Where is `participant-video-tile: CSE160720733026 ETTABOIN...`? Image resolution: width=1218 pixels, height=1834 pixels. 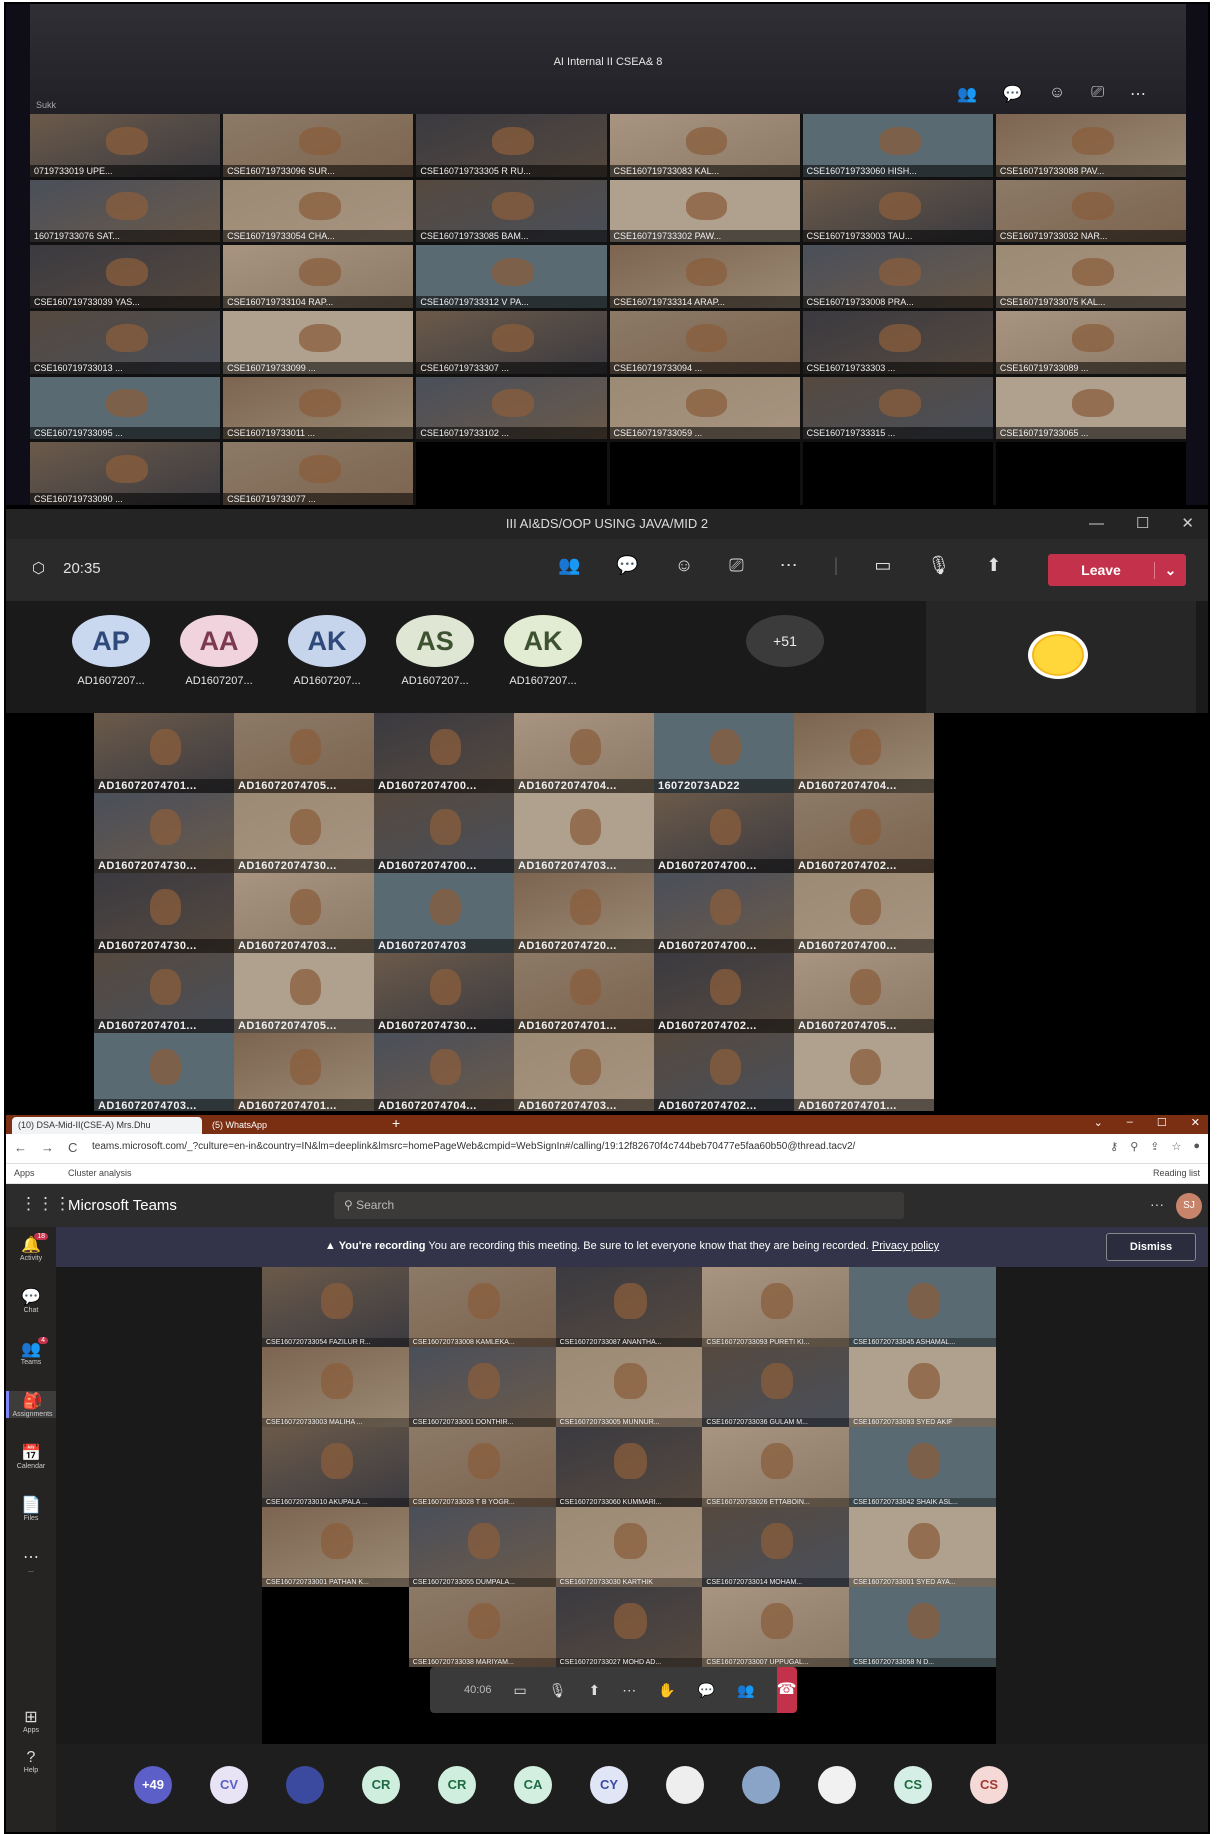 participant-video-tile: CSE160720733026 ETTABOIN... is located at coordinates (776, 1467).